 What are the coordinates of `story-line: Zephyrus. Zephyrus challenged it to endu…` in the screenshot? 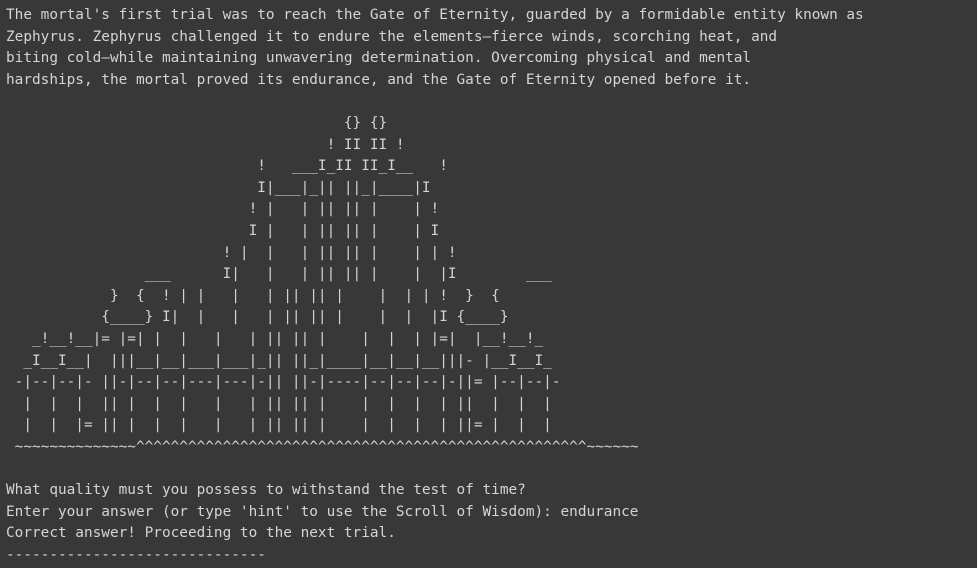 It's located at (392, 36).